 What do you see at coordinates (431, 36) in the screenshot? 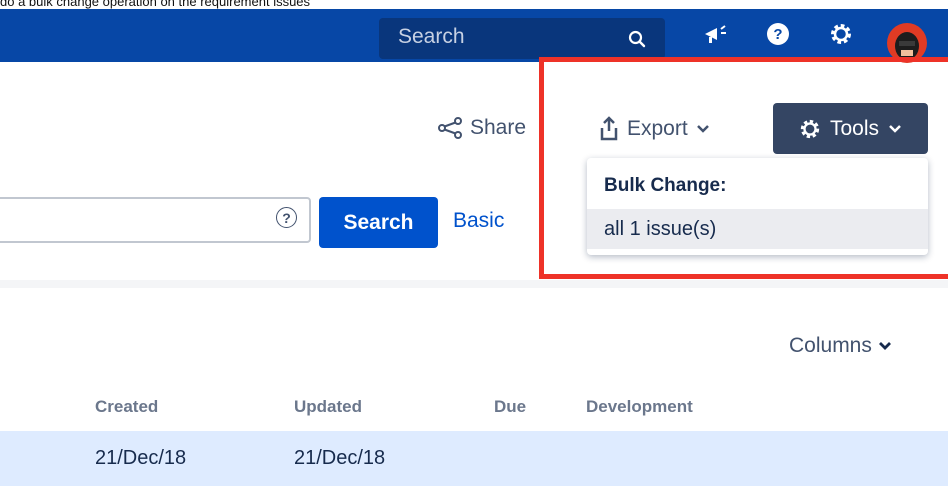
I see `global-search-placeholder: Search` at bounding box center [431, 36].